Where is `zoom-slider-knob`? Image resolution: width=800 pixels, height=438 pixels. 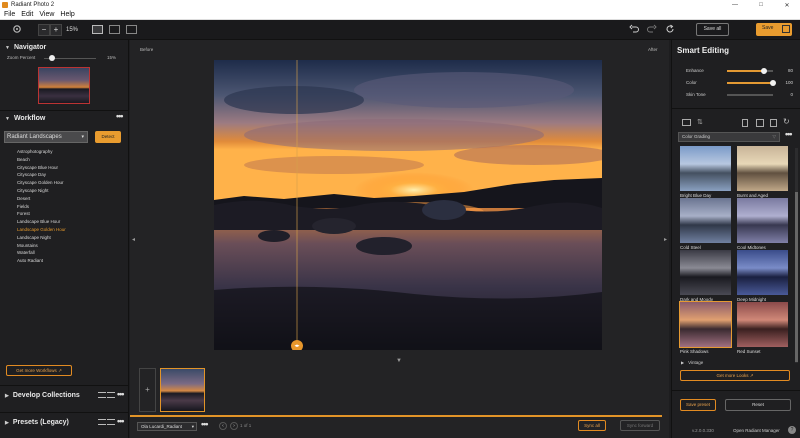 zoom-slider-knob is located at coordinates (51, 58).